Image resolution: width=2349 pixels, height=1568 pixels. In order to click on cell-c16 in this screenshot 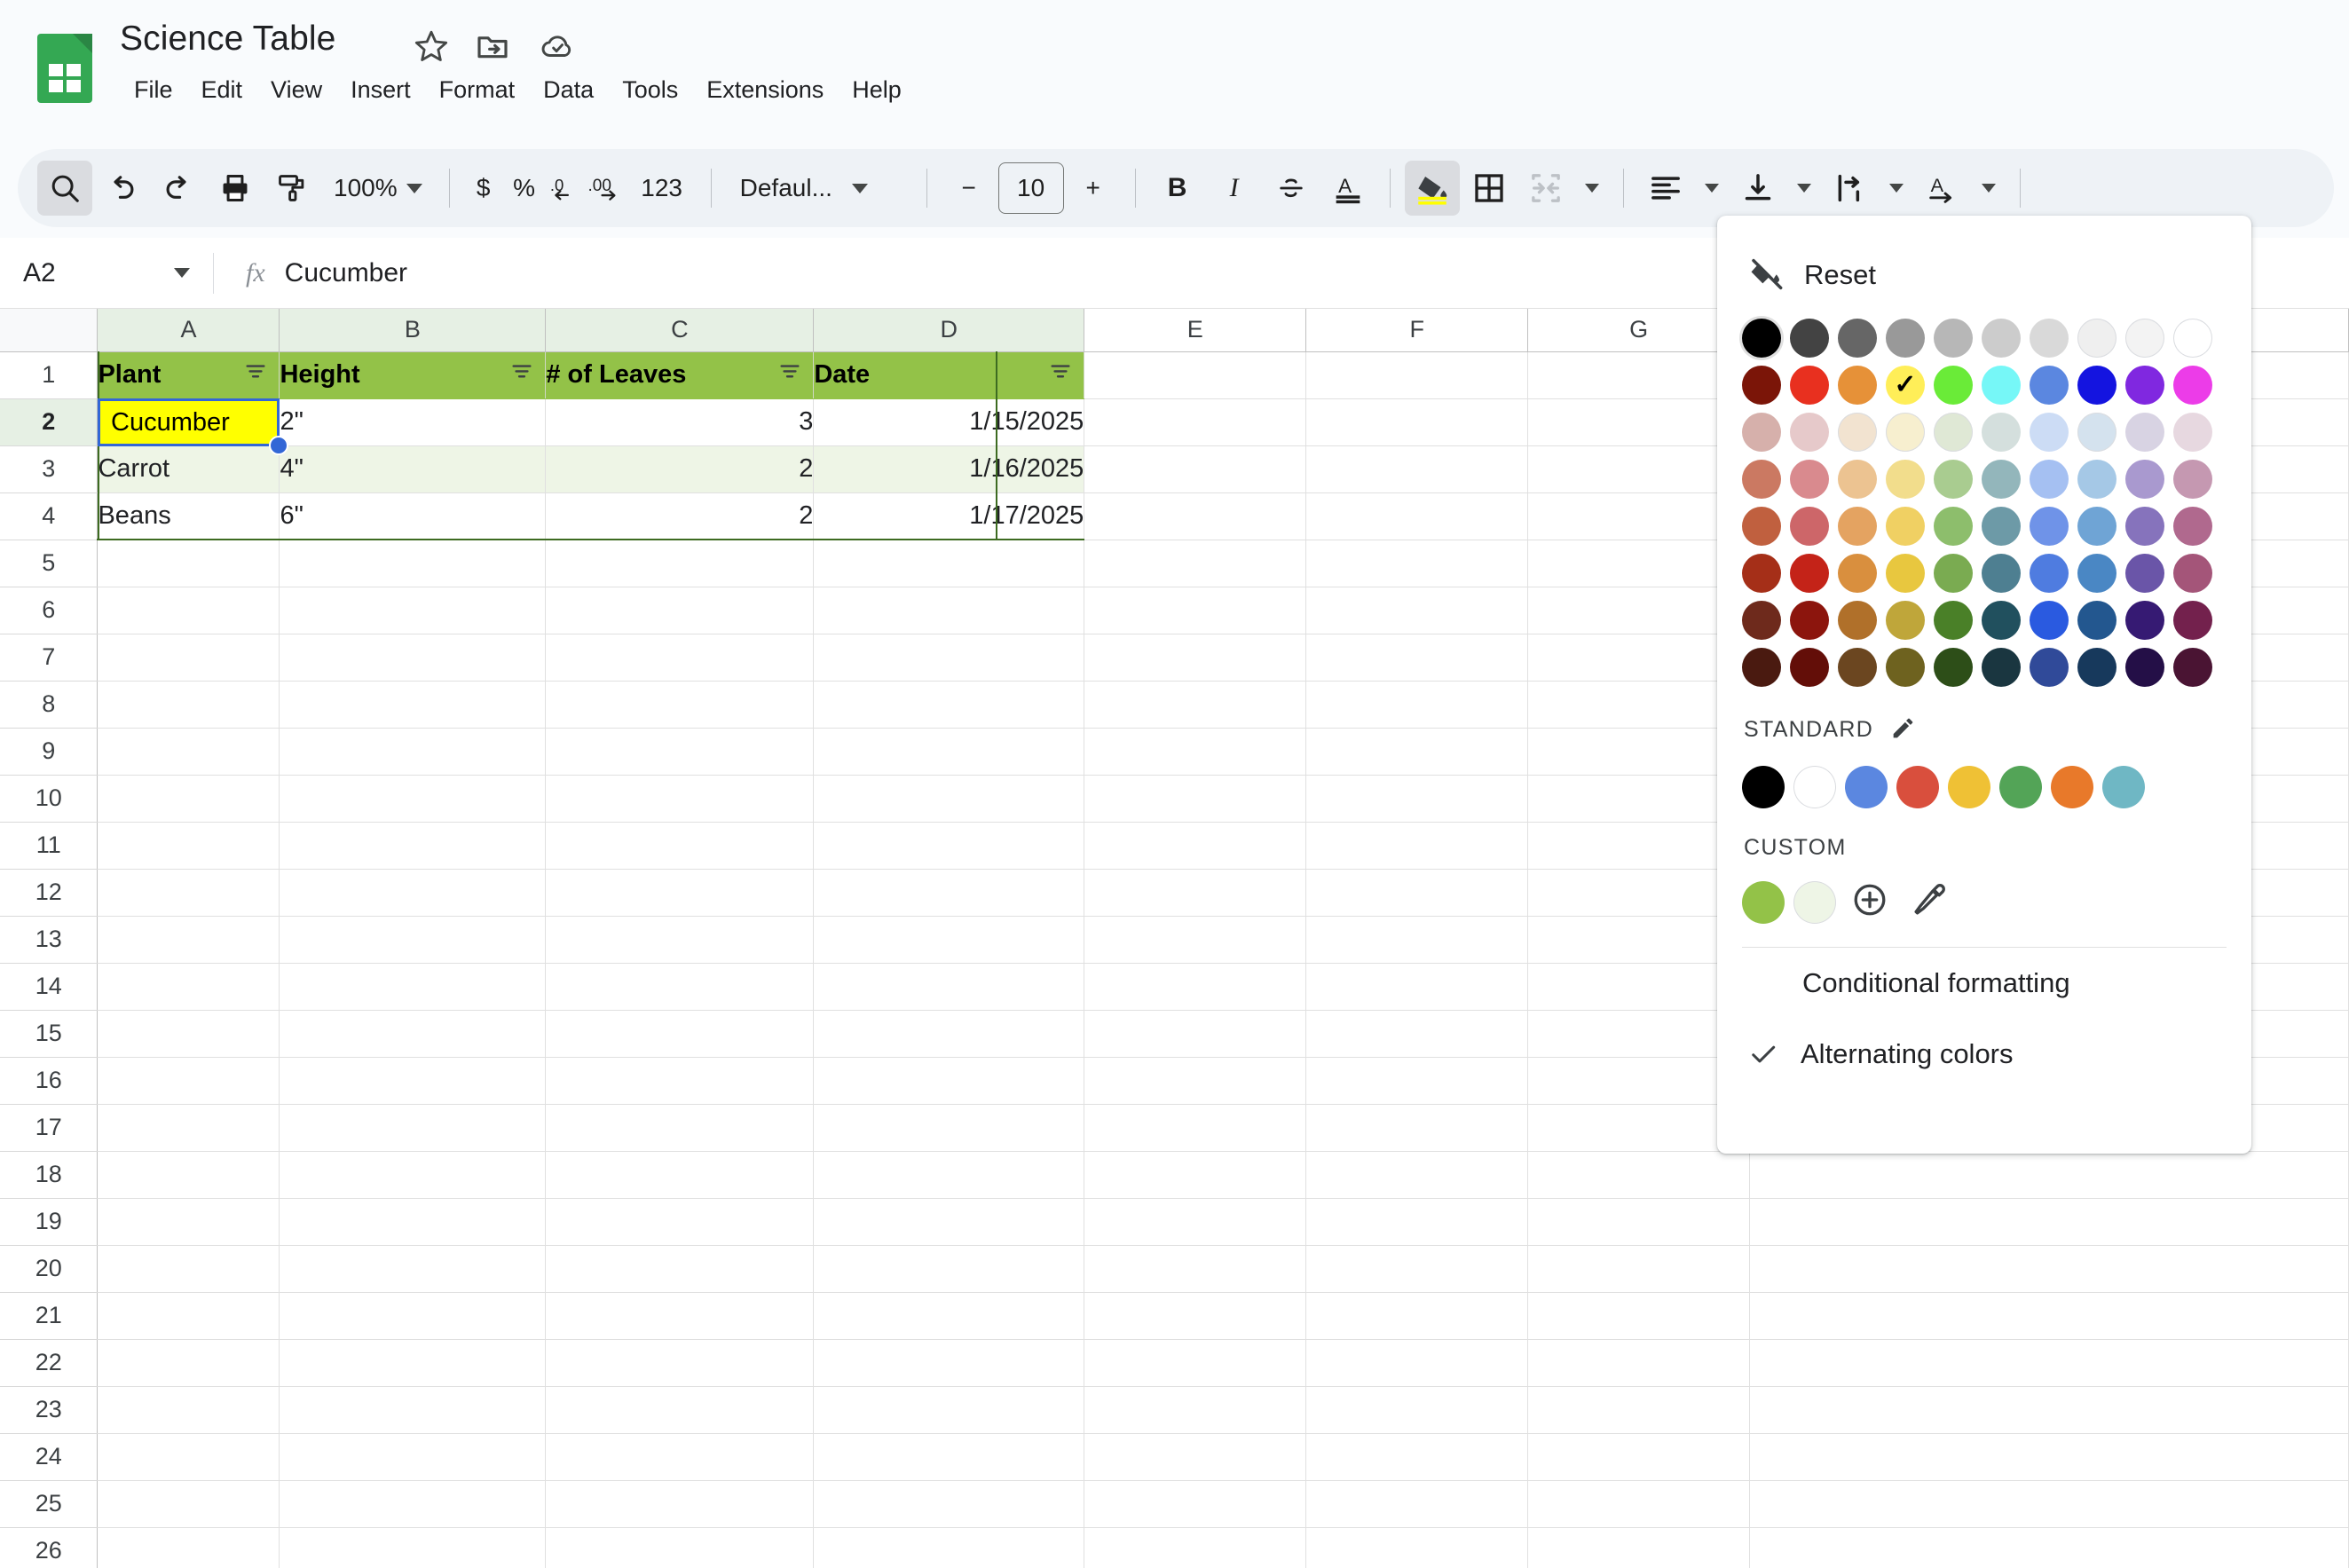, I will do `click(680, 1081)`.